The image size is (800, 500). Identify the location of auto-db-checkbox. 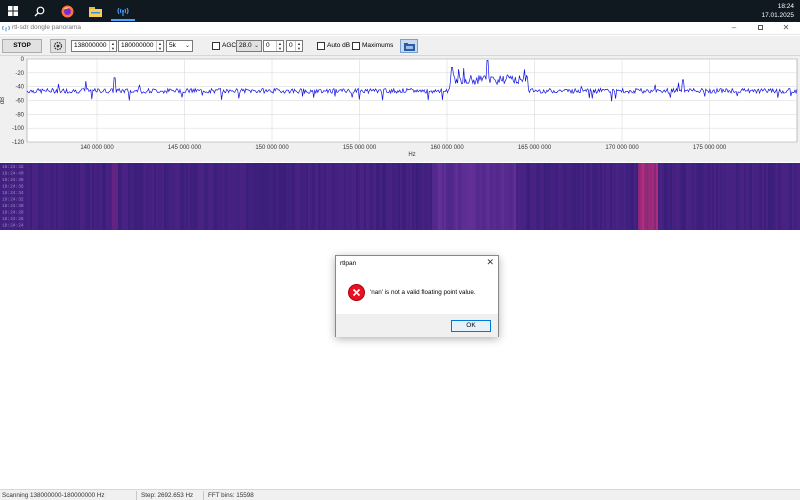
(321, 46).